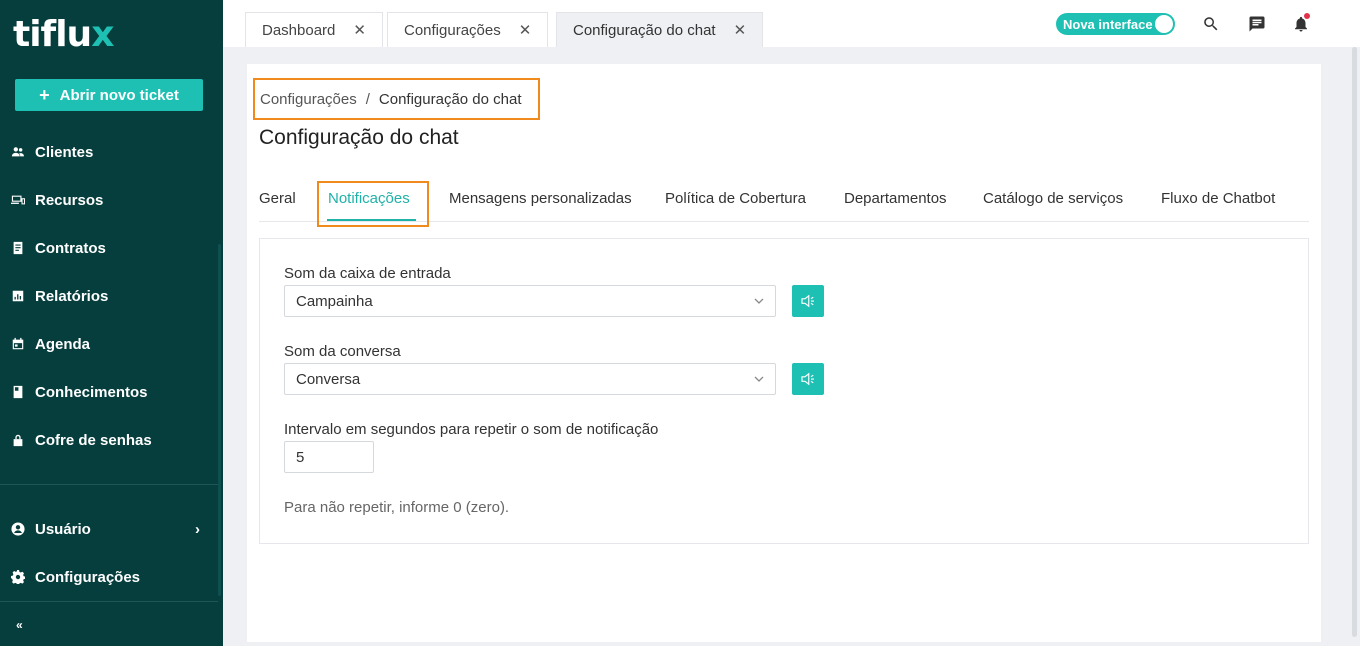 The height and width of the screenshot is (646, 1360). I want to click on chevron-right-icon: ›, so click(197, 529).